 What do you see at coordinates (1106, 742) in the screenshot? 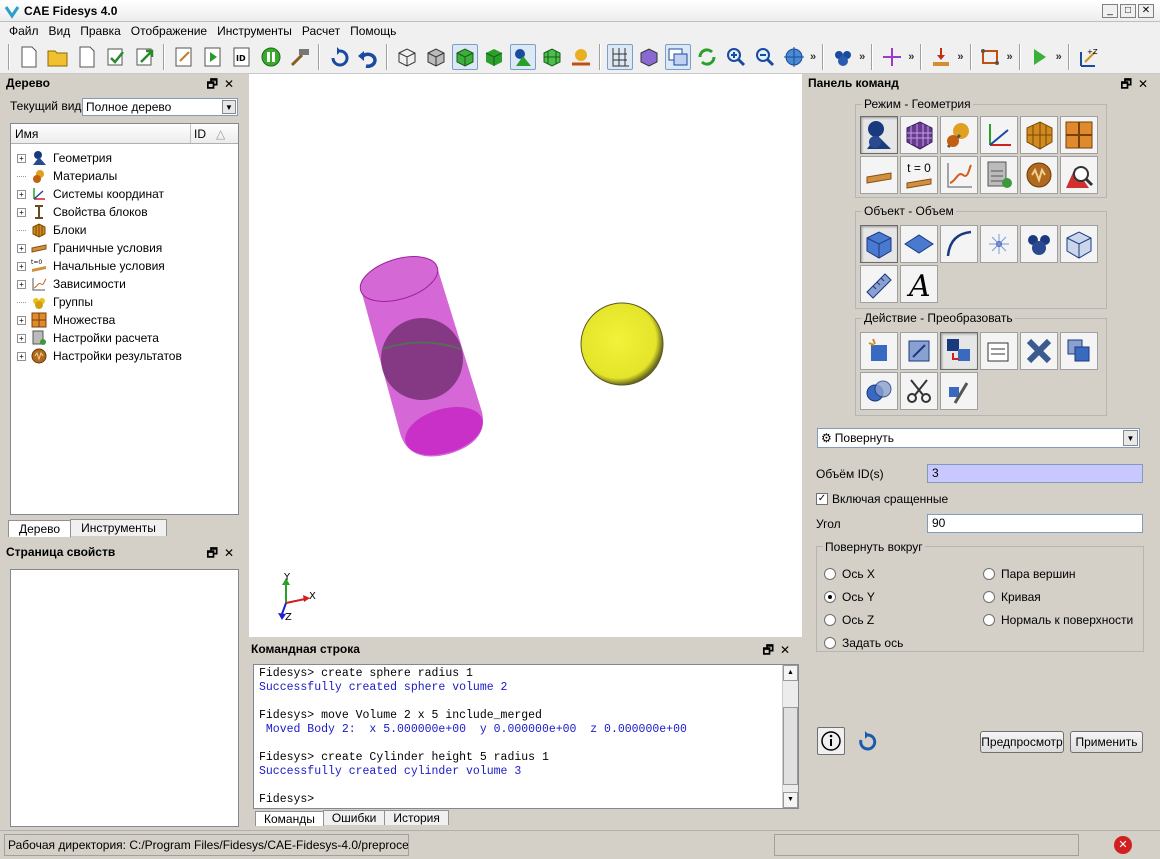
I see `apply-button: Применить` at bounding box center [1106, 742].